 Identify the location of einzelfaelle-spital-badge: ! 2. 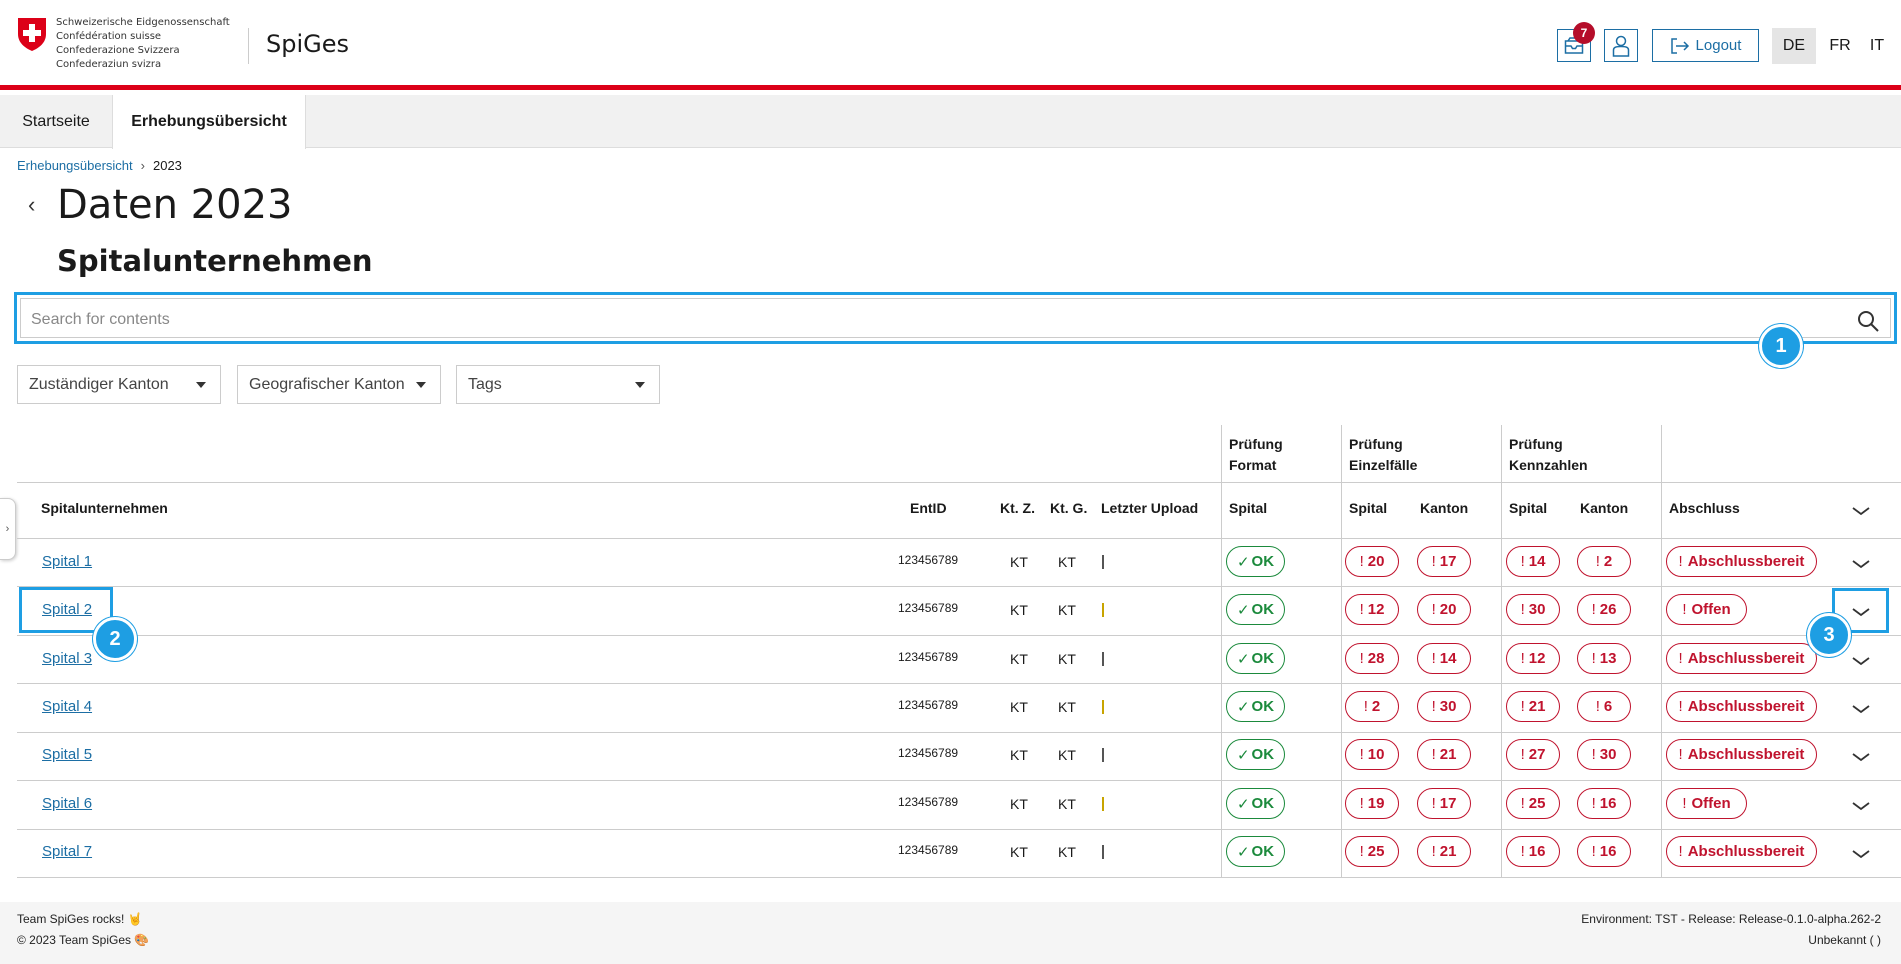
(1372, 706).